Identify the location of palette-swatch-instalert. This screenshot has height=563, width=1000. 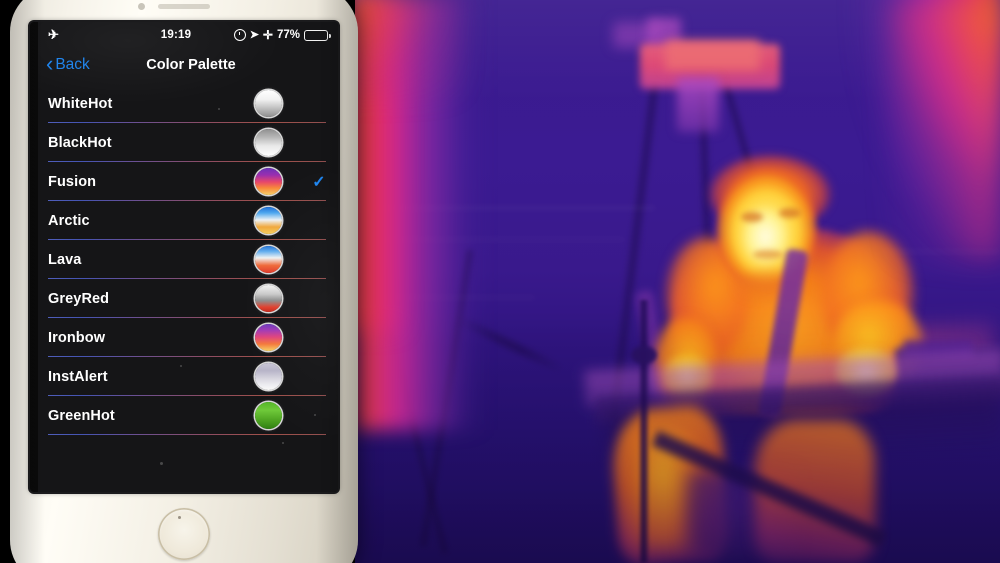
(268, 376).